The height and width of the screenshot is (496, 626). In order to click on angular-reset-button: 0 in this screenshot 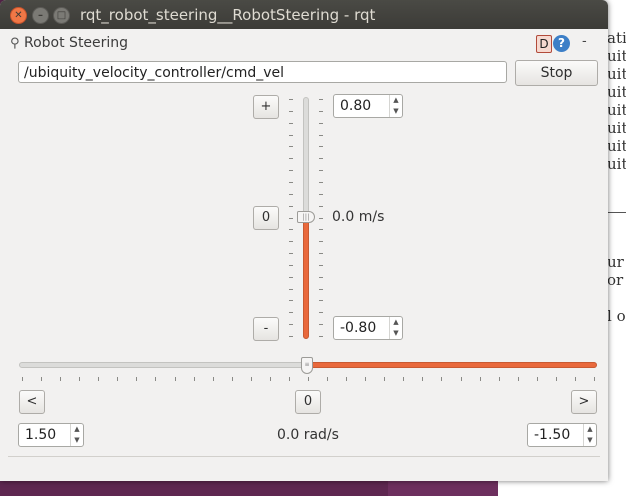, I will do `click(308, 402)`.